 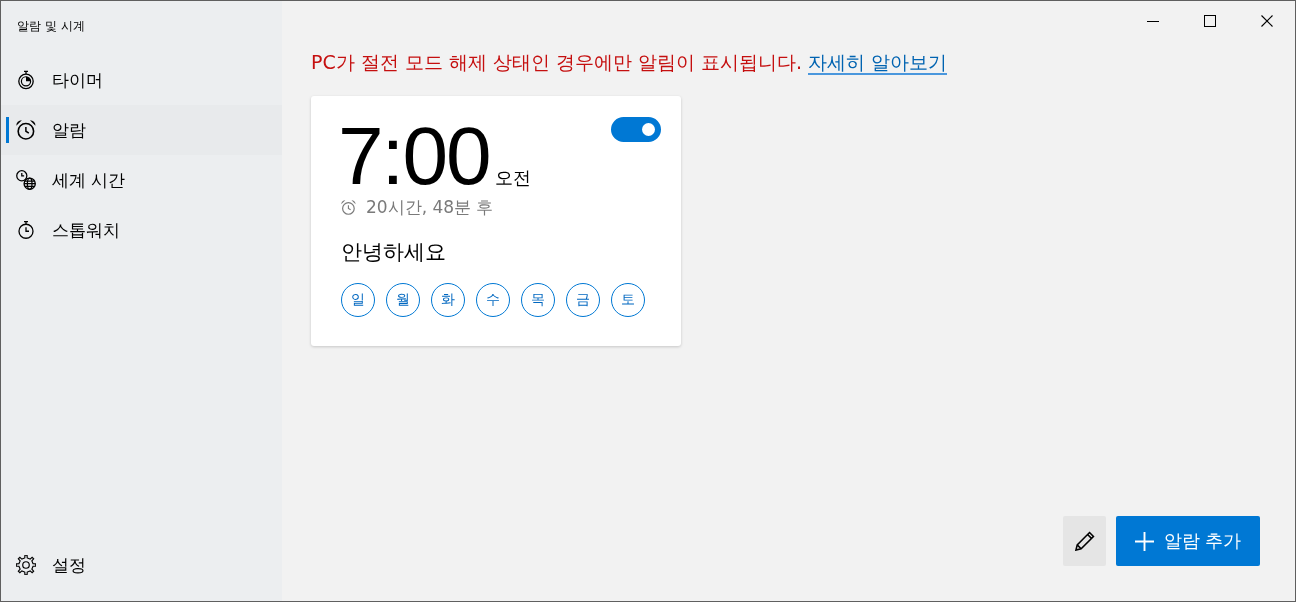 I want to click on settings-item: 설정, so click(x=141, y=565).